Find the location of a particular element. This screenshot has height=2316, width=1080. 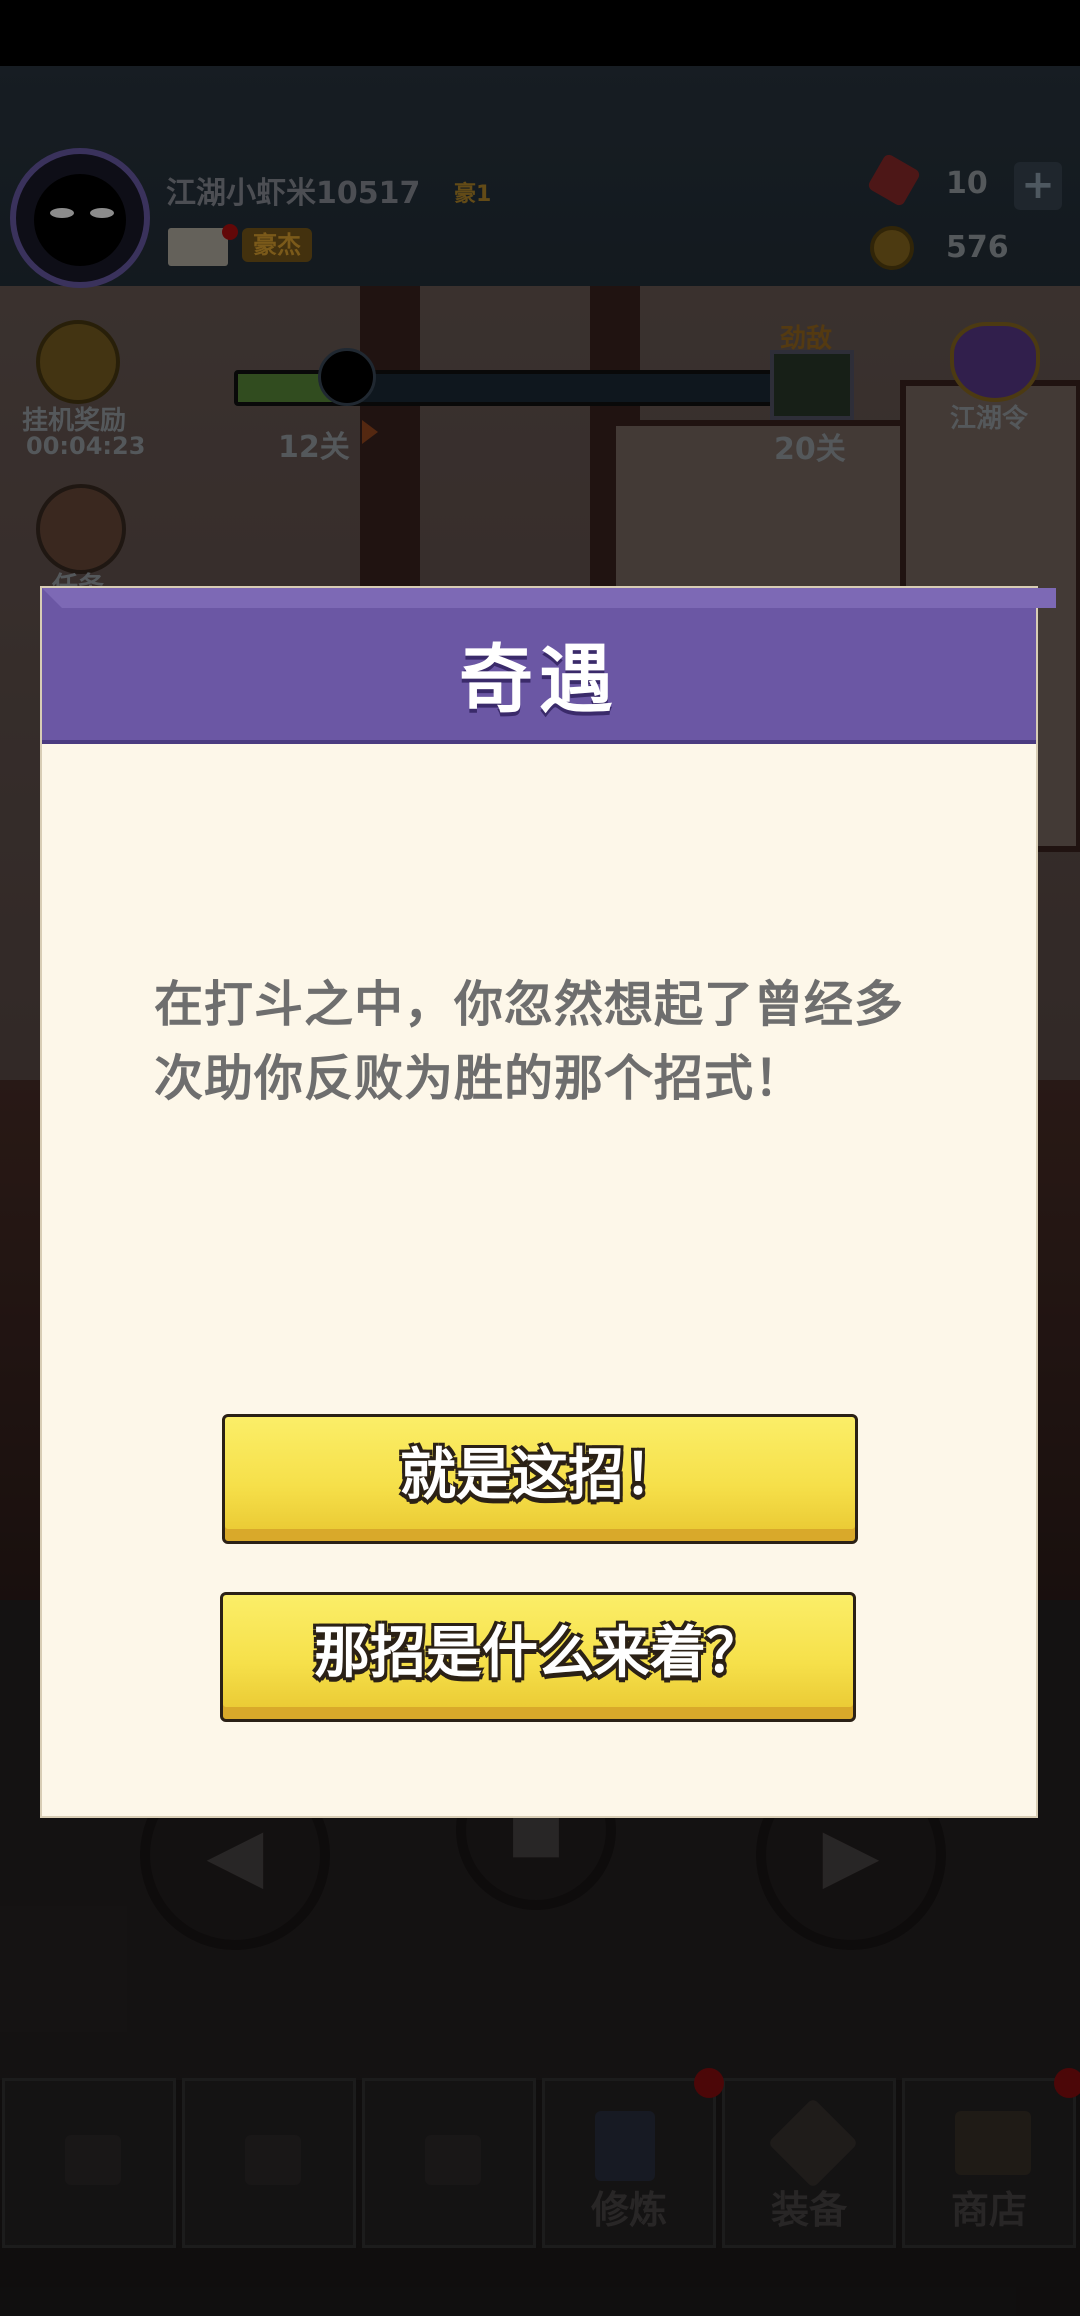

header-bevel is located at coordinates (549, 598).